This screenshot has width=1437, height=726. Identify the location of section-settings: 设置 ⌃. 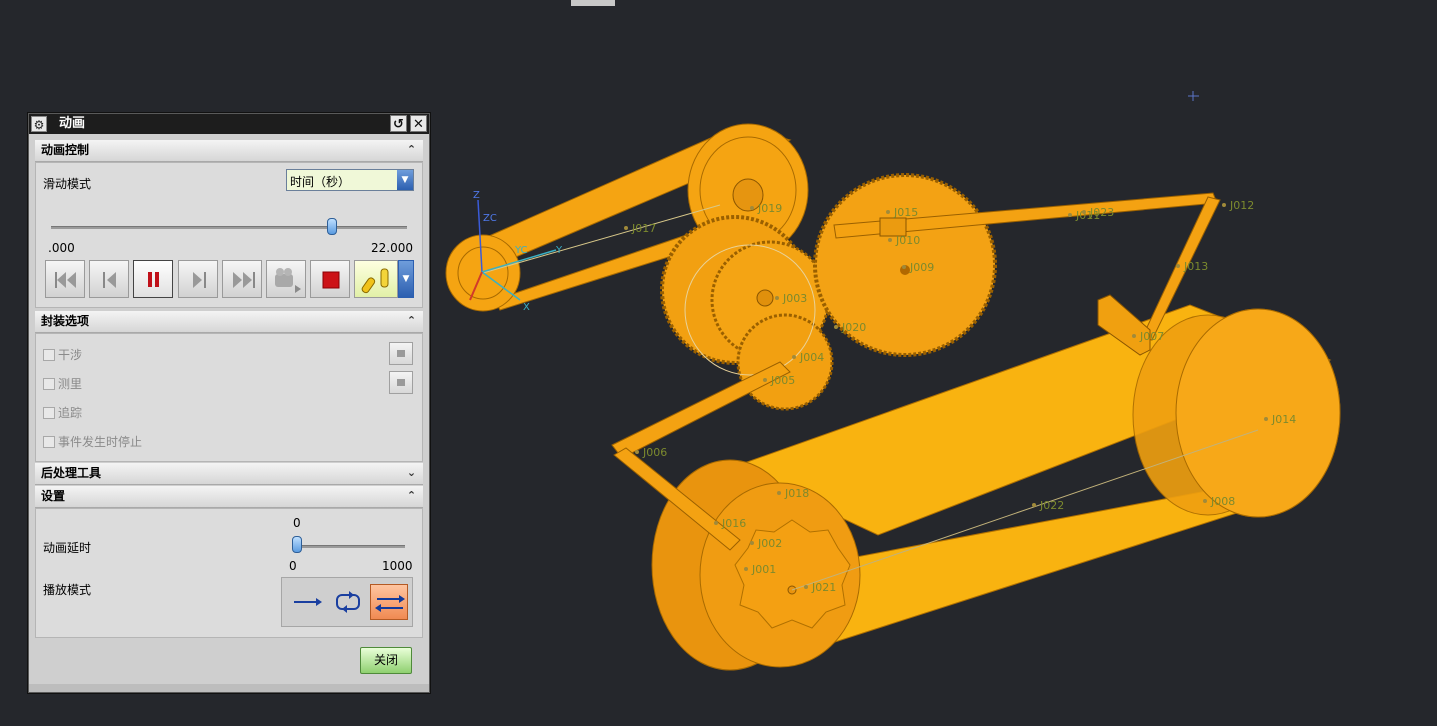
(229, 497).